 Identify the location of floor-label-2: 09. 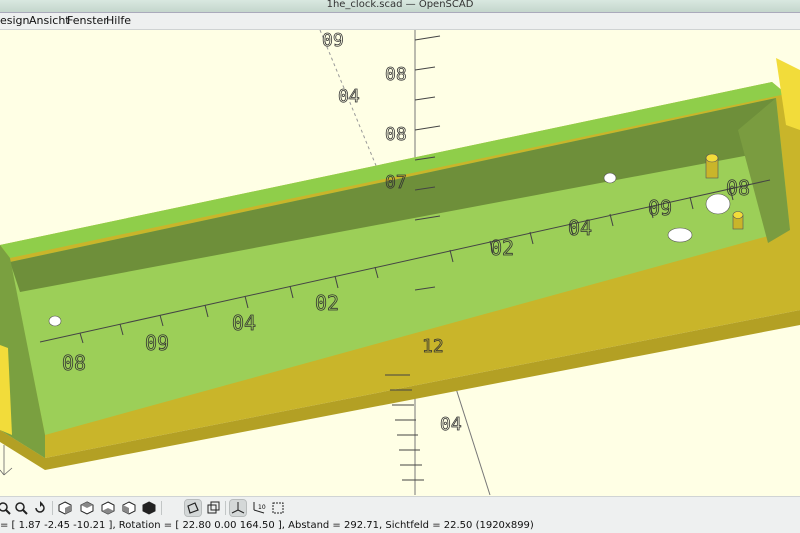
(157, 343).